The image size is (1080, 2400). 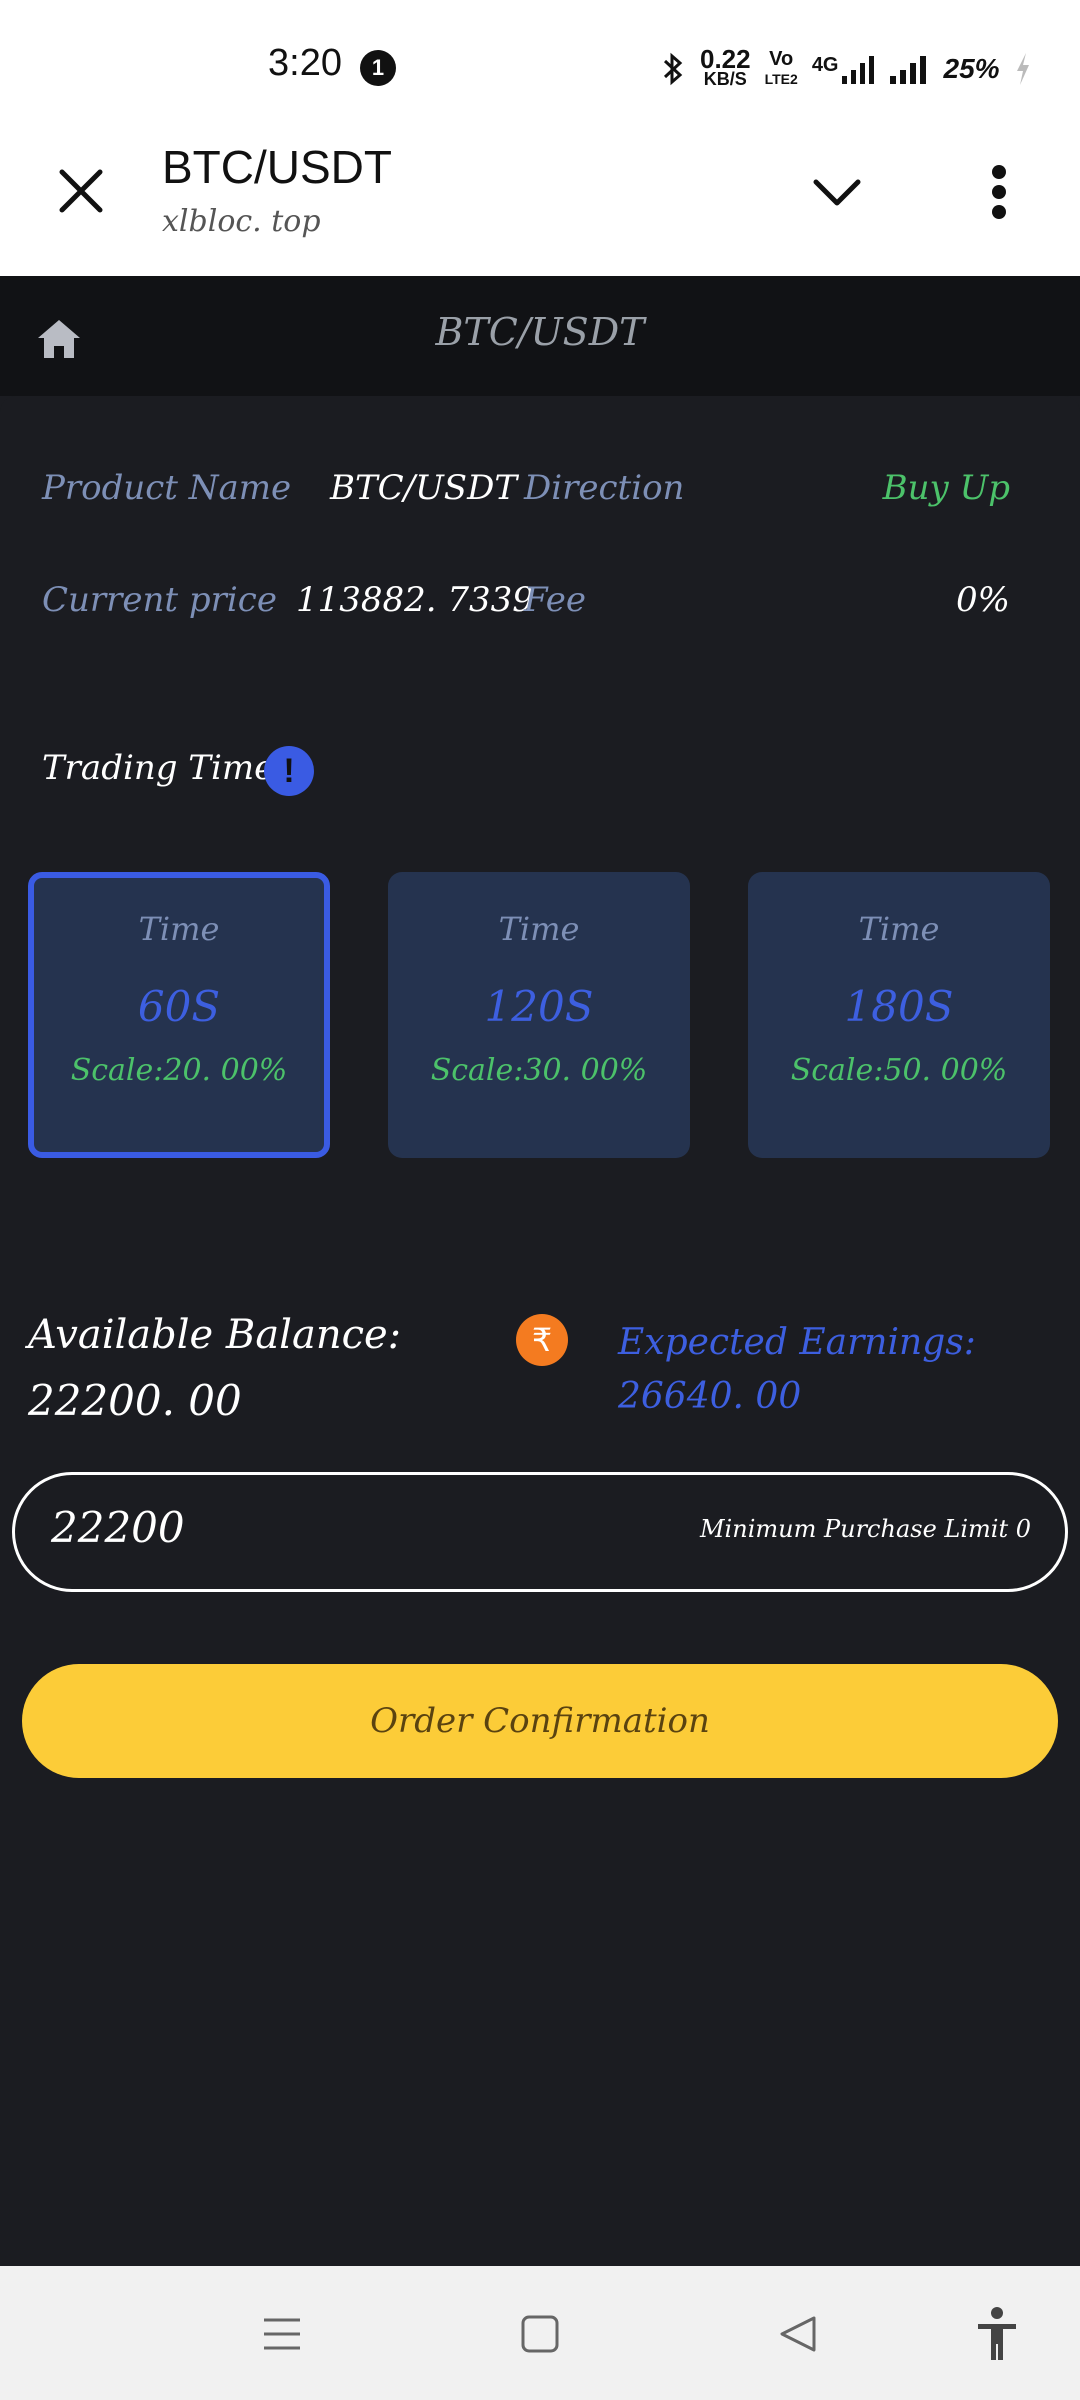 I want to click on more-options-icon, so click(x=999, y=192).